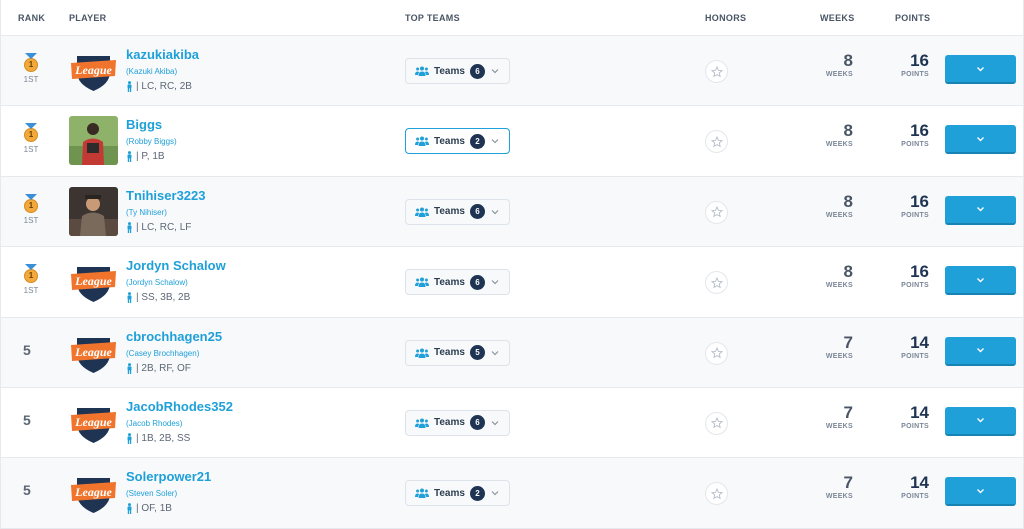  Describe the element at coordinates (32, 17) in the screenshot. I see `header-rank: RANK` at that location.